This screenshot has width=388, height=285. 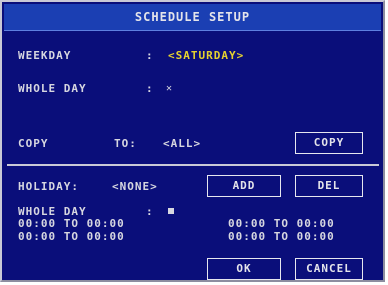 What do you see at coordinates (329, 143) in the screenshot?
I see `copy-button: COPY` at bounding box center [329, 143].